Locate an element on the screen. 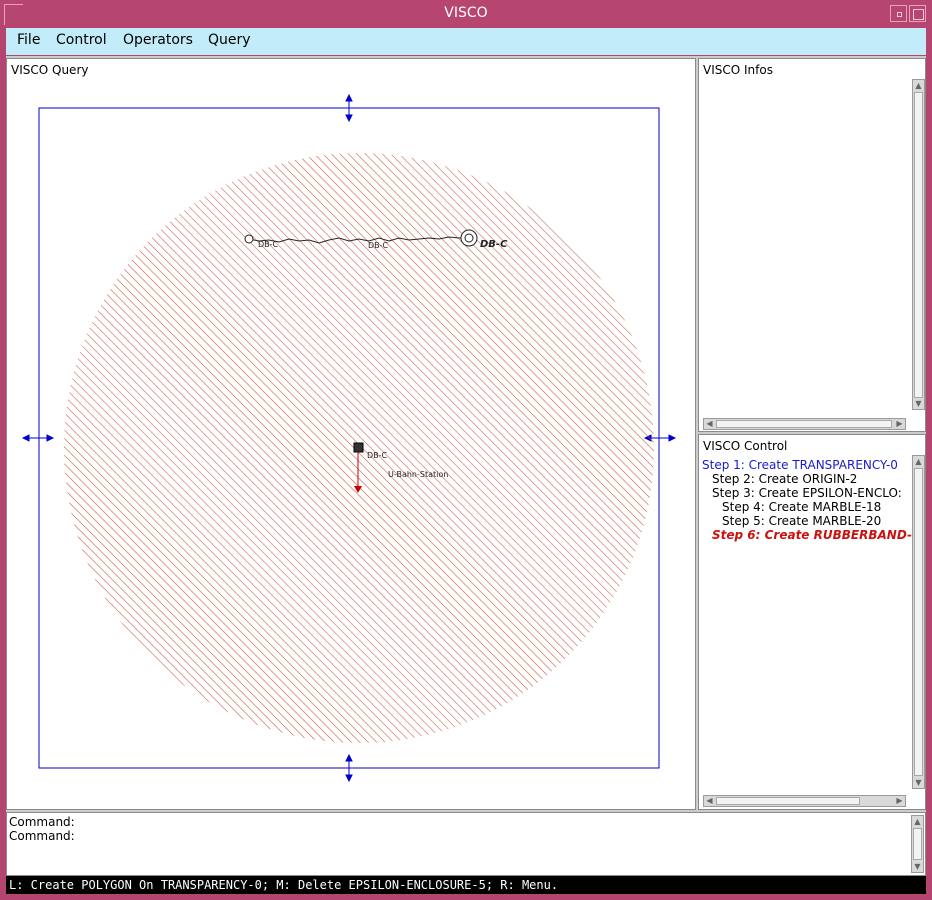 This screenshot has height=900, width=932. line-label-mid: DB-C is located at coordinates (378, 245).